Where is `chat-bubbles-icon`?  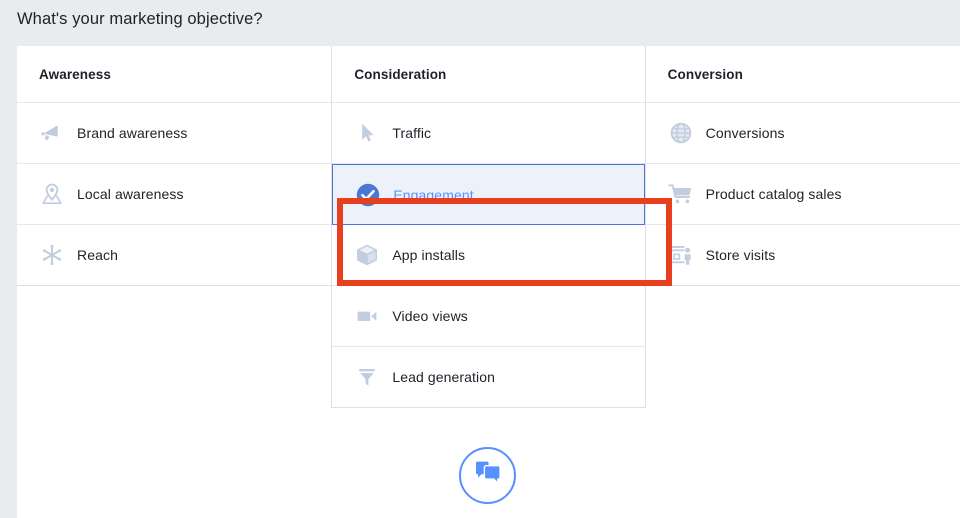 chat-bubbles-icon is located at coordinates (488, 475).